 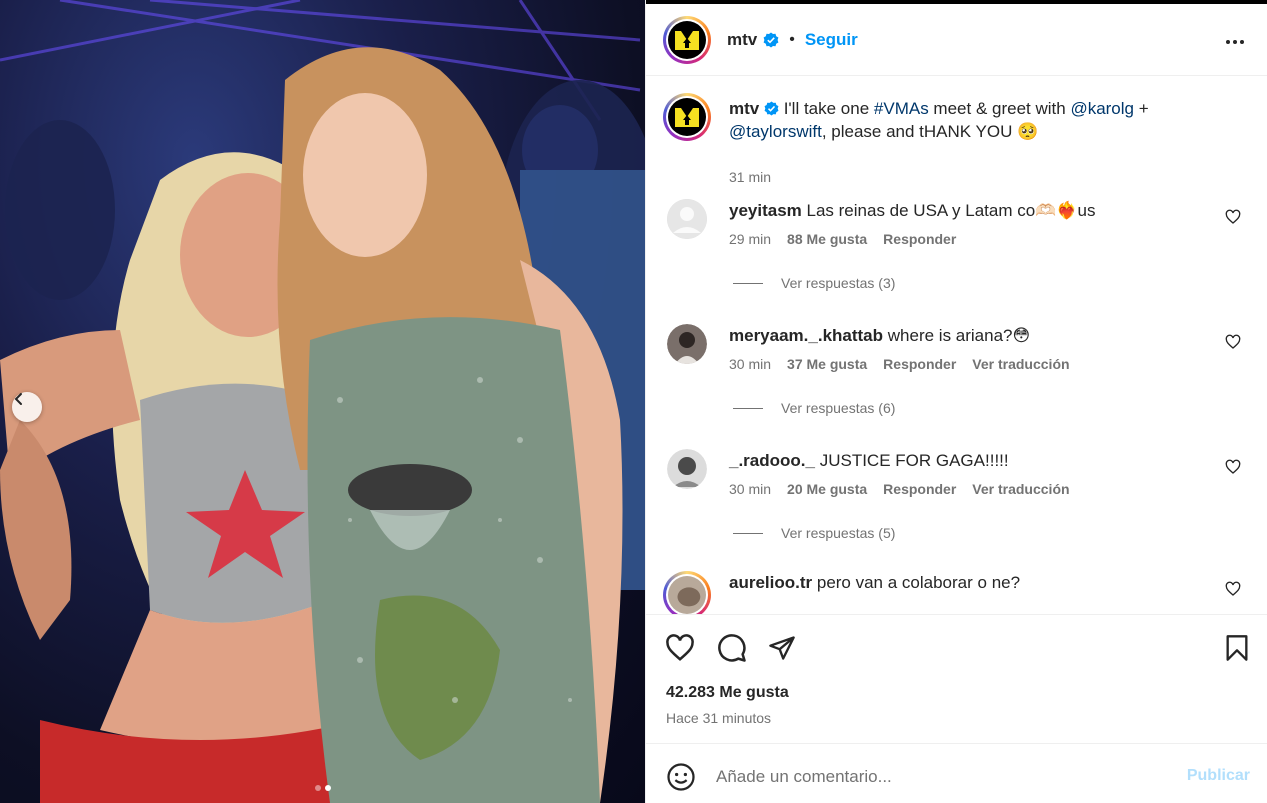 I want to click on caption-time: 31 min, so click(x=750, y=177).